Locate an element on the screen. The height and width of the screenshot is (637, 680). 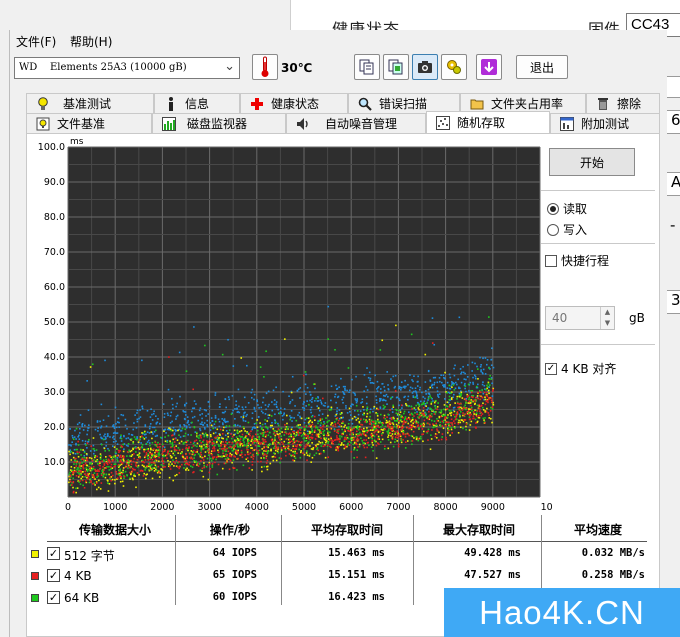
tab-disk-monitor: 磁盘监视器 is located at coordinates (219, 123).